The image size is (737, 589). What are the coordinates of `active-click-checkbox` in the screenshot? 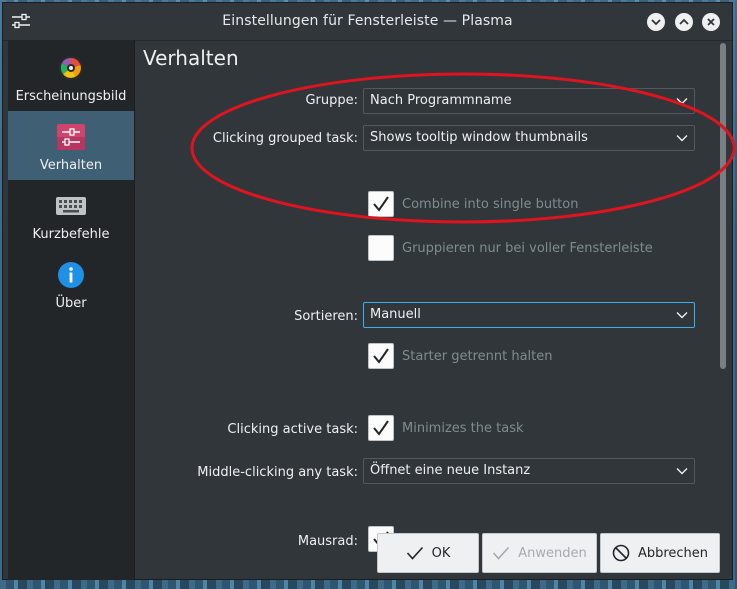 It's located at (381, 428).